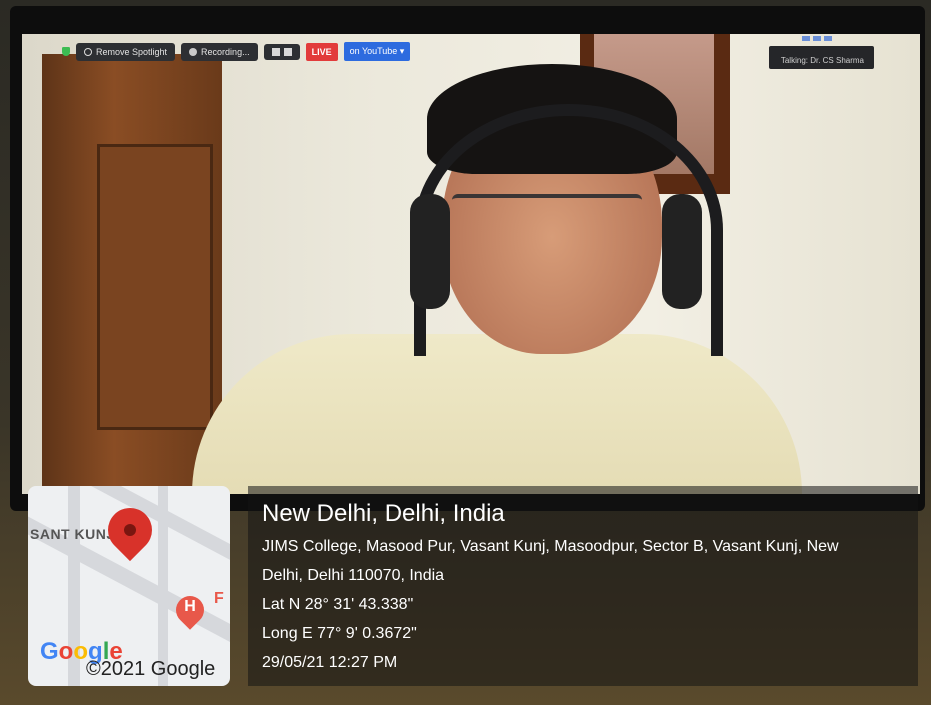 The image size is (931, 705). I want to click on location-map: SANT KUNJ H F Google ©2021 Google, so click(129, 586).